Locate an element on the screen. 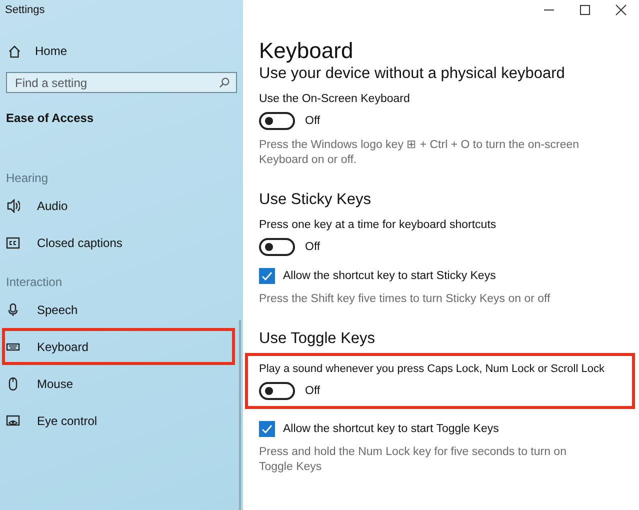 The image size is (639, 510). home-icon is located at coordinates (14, 51).